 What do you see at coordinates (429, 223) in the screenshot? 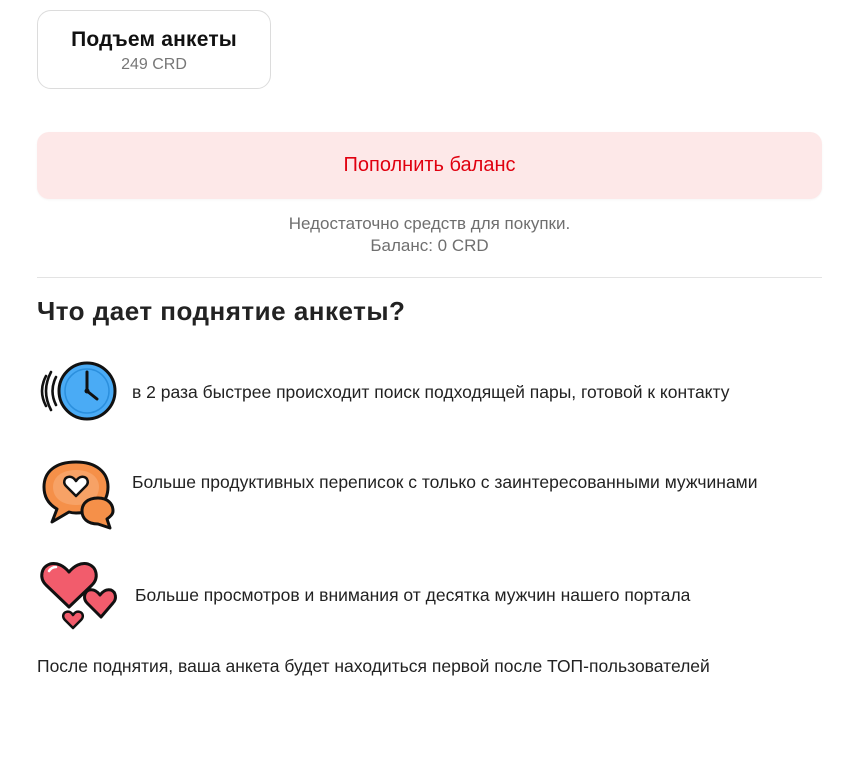
I see `insufficient-funds-text: Недостаточно средств для покупки.` at bounding box center [429, 223].